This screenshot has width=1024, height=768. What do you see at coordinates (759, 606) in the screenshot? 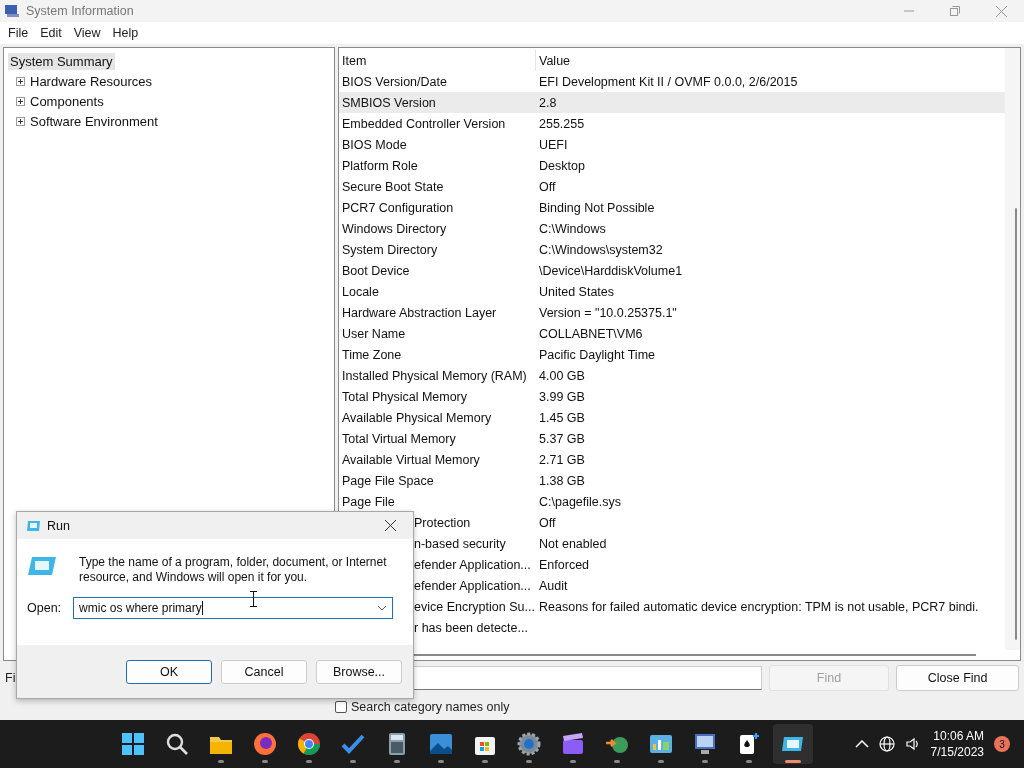
I see `table-cell: Reasons for failed automatic device encryption: TPM is not usable, PCR7 bindi.` at bounding box center [759, 606].